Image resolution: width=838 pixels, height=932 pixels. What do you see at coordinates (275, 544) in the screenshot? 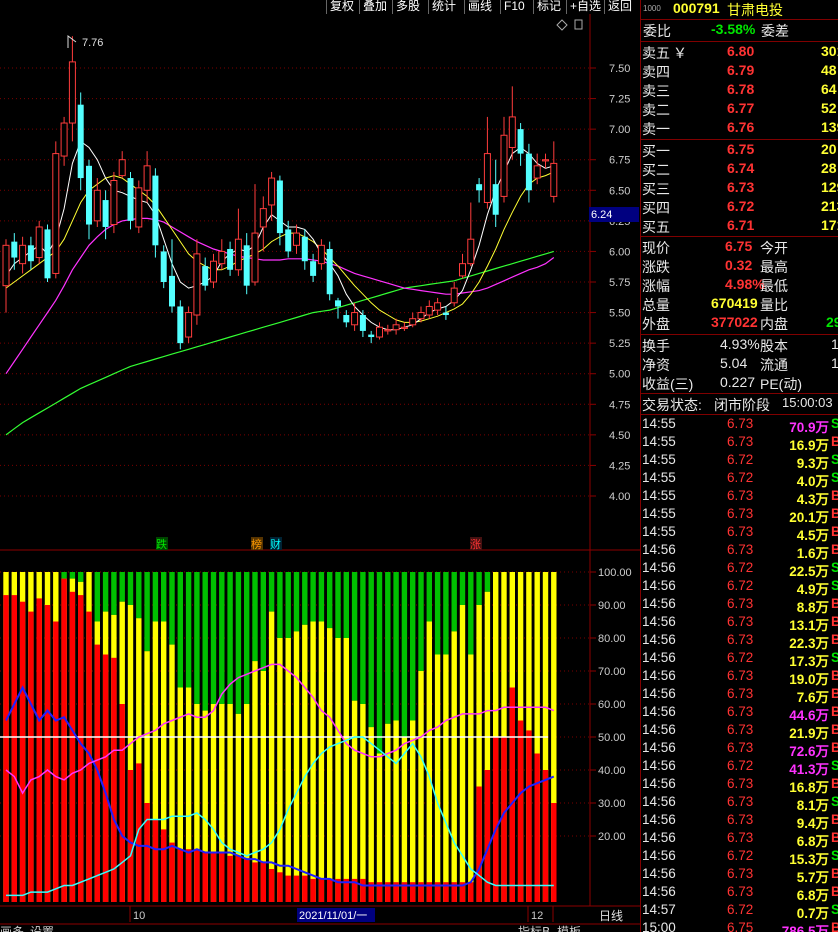
I see `marker-finance: 财` at bounding box center [275, 544].